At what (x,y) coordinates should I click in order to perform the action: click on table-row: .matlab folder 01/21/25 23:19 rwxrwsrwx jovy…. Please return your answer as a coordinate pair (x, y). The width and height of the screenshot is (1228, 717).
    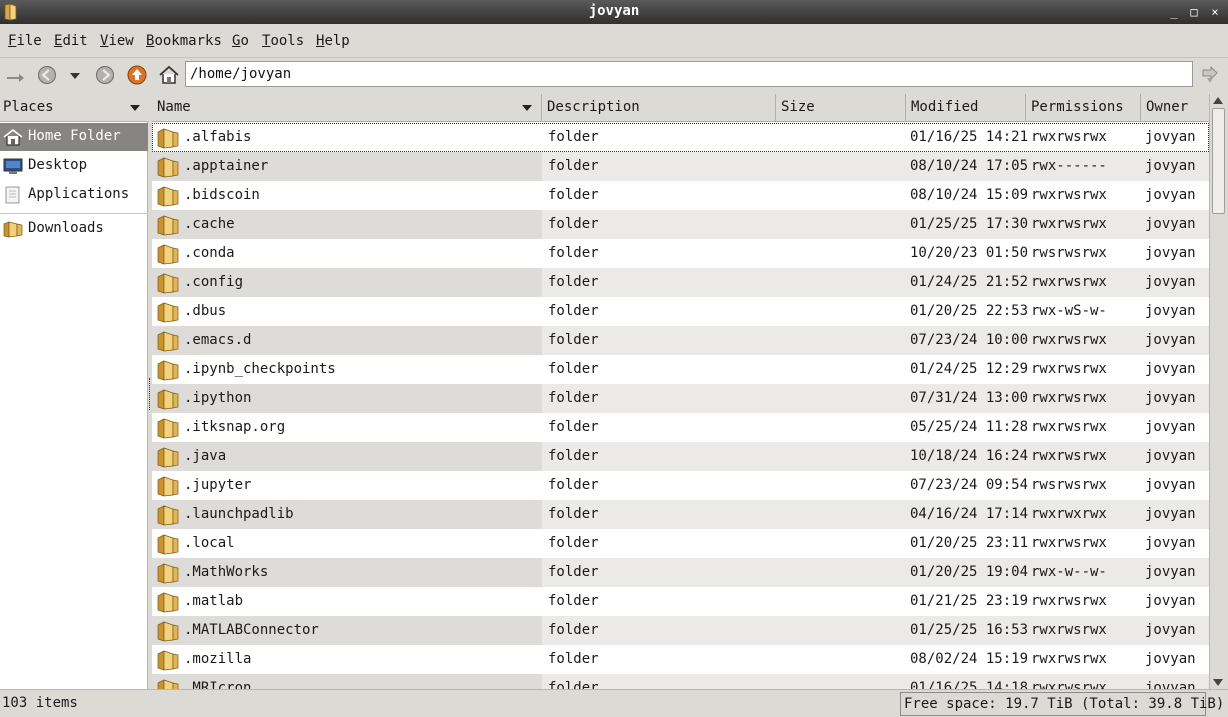
    Looking at the image, I should click on (680, 601).